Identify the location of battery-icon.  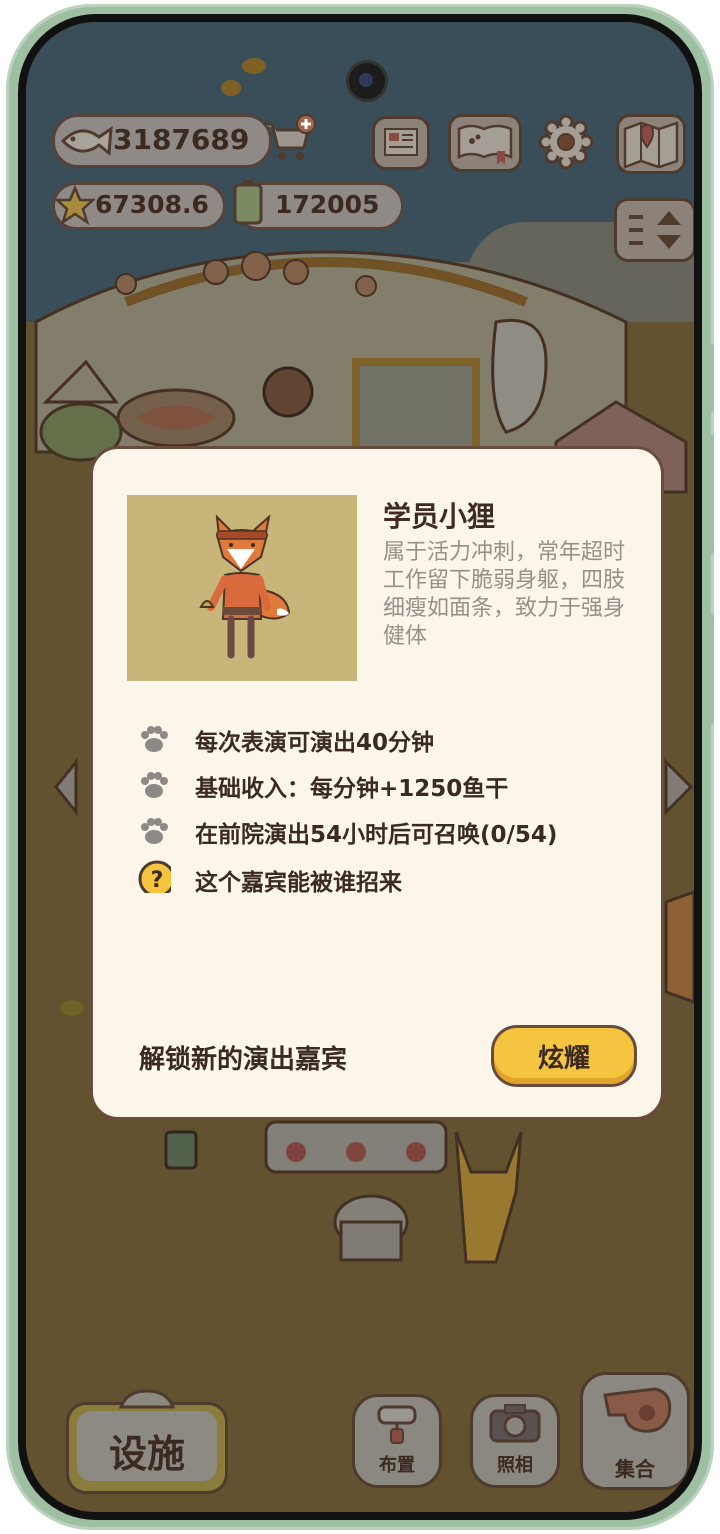
(248, 202).